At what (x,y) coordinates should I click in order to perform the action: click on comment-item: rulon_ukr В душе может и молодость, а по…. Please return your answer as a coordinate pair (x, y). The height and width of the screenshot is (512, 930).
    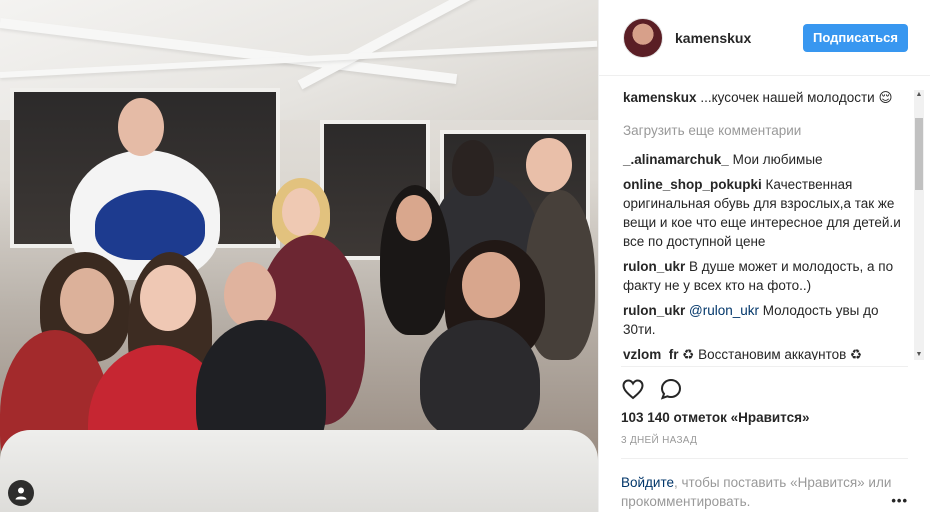
    Looking at the image, I should click on (763, 276).